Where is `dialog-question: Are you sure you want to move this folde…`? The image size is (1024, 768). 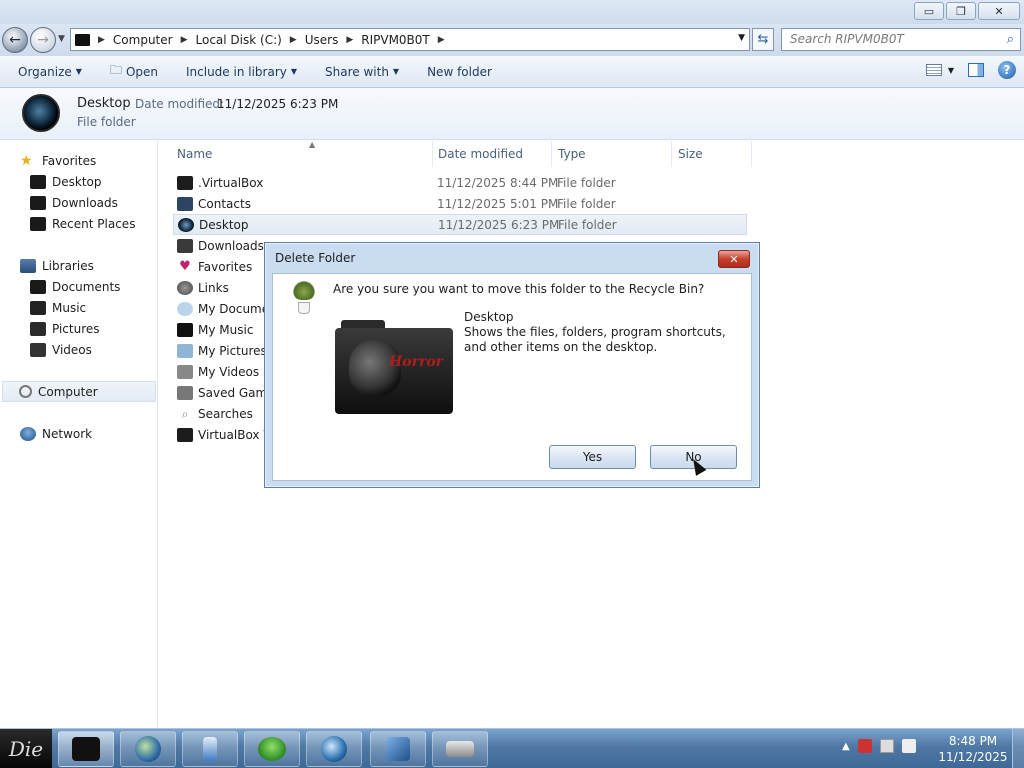 dialog-question: Are you sure you want to move this folde… is located at coordinates (519, 289).